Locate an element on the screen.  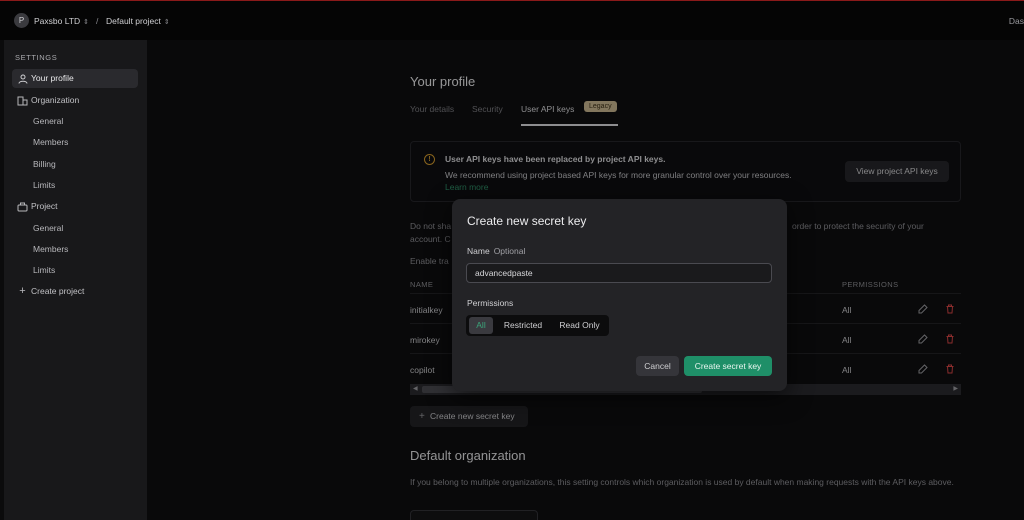
project-name: Default project is located at coordinates (133, 21).